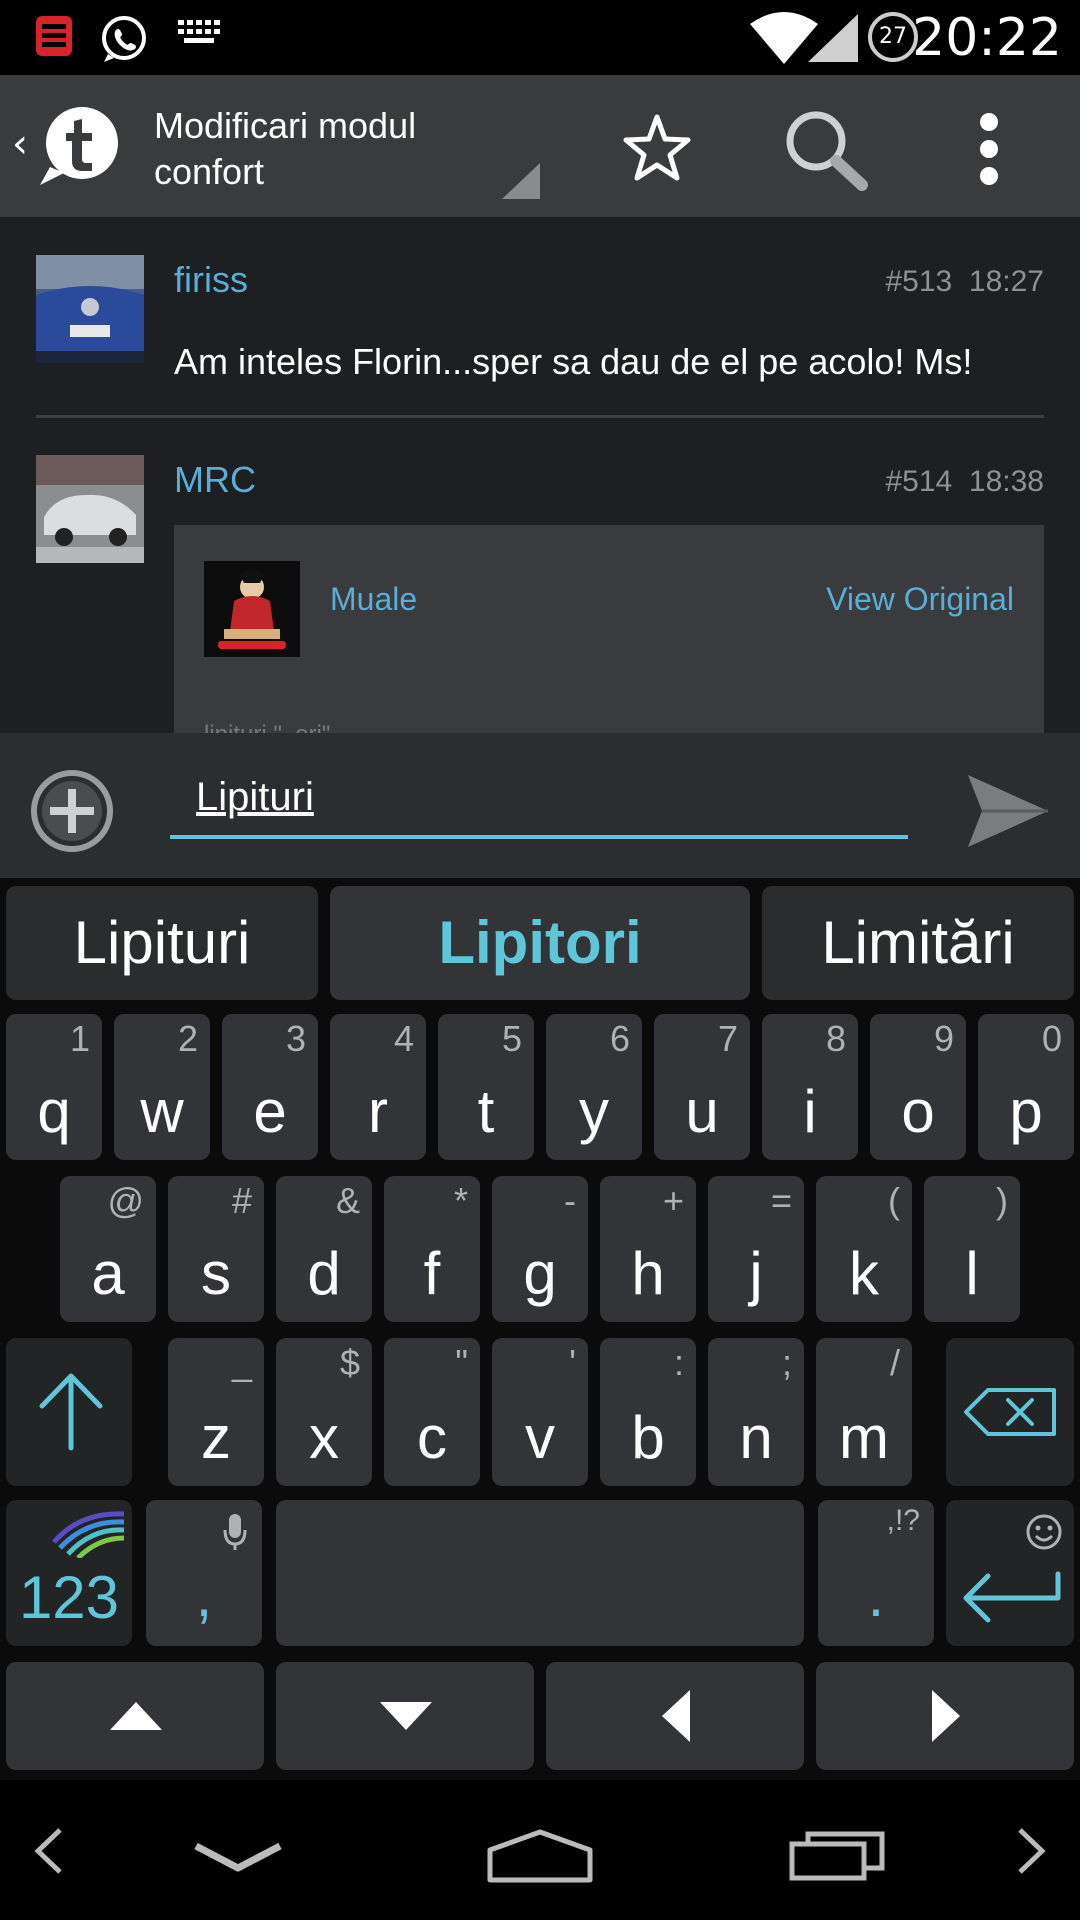 The height and width of the screenshot is (1920, 1080). Describe the element at coordinates (54, 36) in the screenshot. I see `app-icon` at that location.